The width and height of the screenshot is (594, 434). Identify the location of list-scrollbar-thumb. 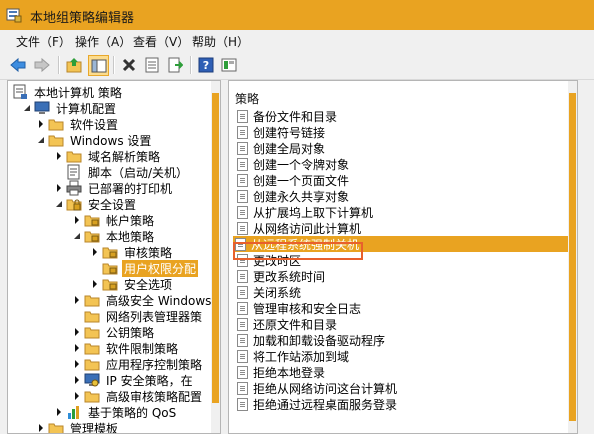
(572, 257).